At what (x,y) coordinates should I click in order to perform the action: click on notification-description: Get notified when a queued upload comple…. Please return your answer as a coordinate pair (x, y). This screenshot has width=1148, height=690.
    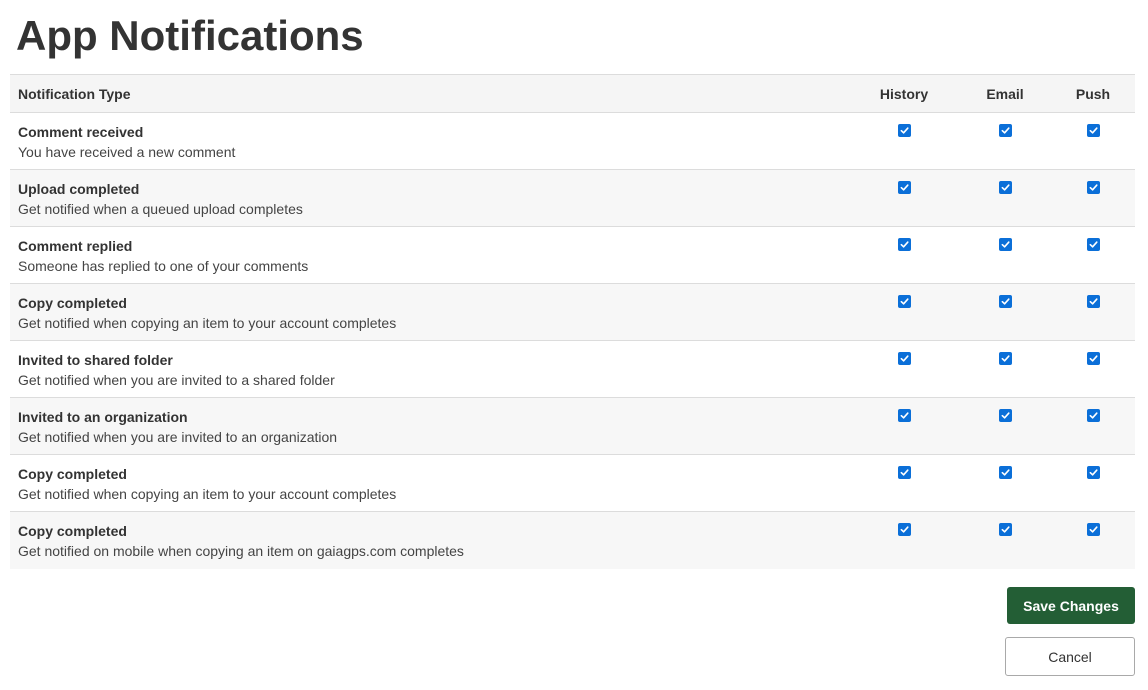
    Looking at the image, I should click on (160, 209).